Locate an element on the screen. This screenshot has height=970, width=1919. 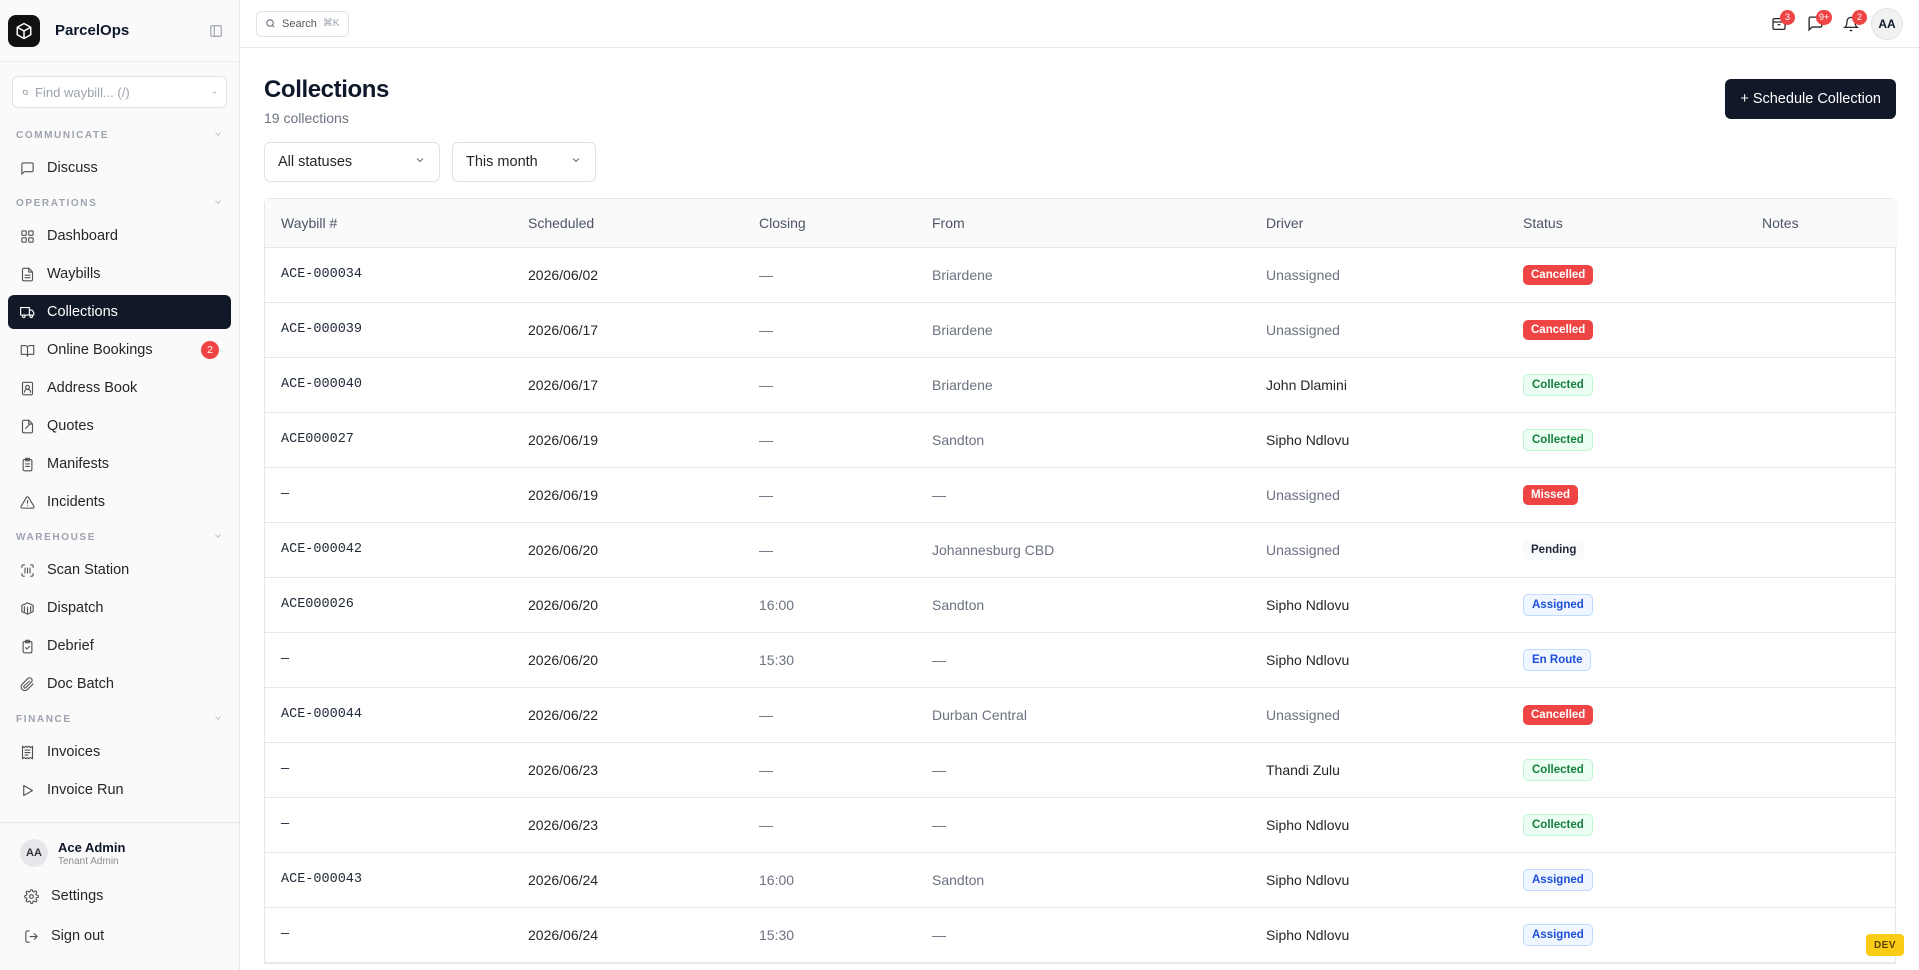
chevron-down-icon is located at coordinates (576, 162).